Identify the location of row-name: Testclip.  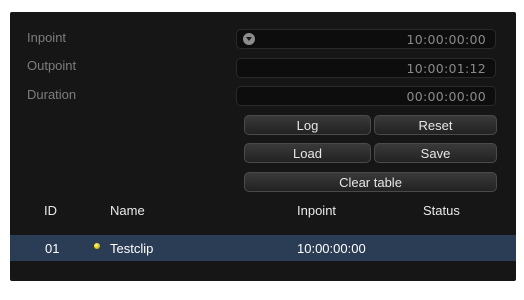
(132, 248).